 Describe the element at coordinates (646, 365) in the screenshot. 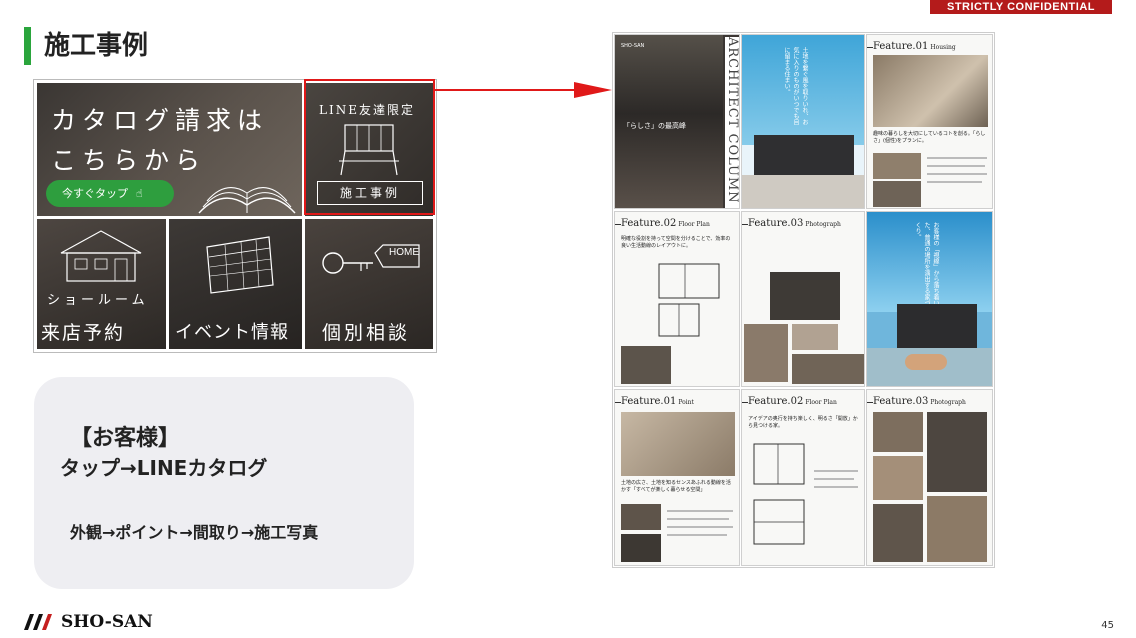

I see `room-photo` at that location.